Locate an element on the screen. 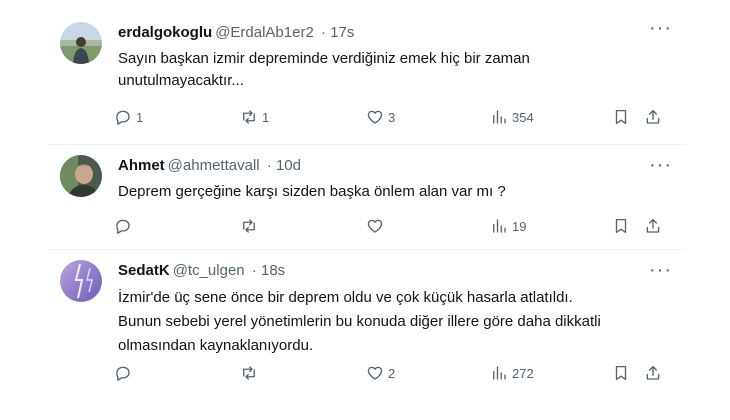 The image size is (730, 420). views-button: 354 is located at coordinates (512, 117).